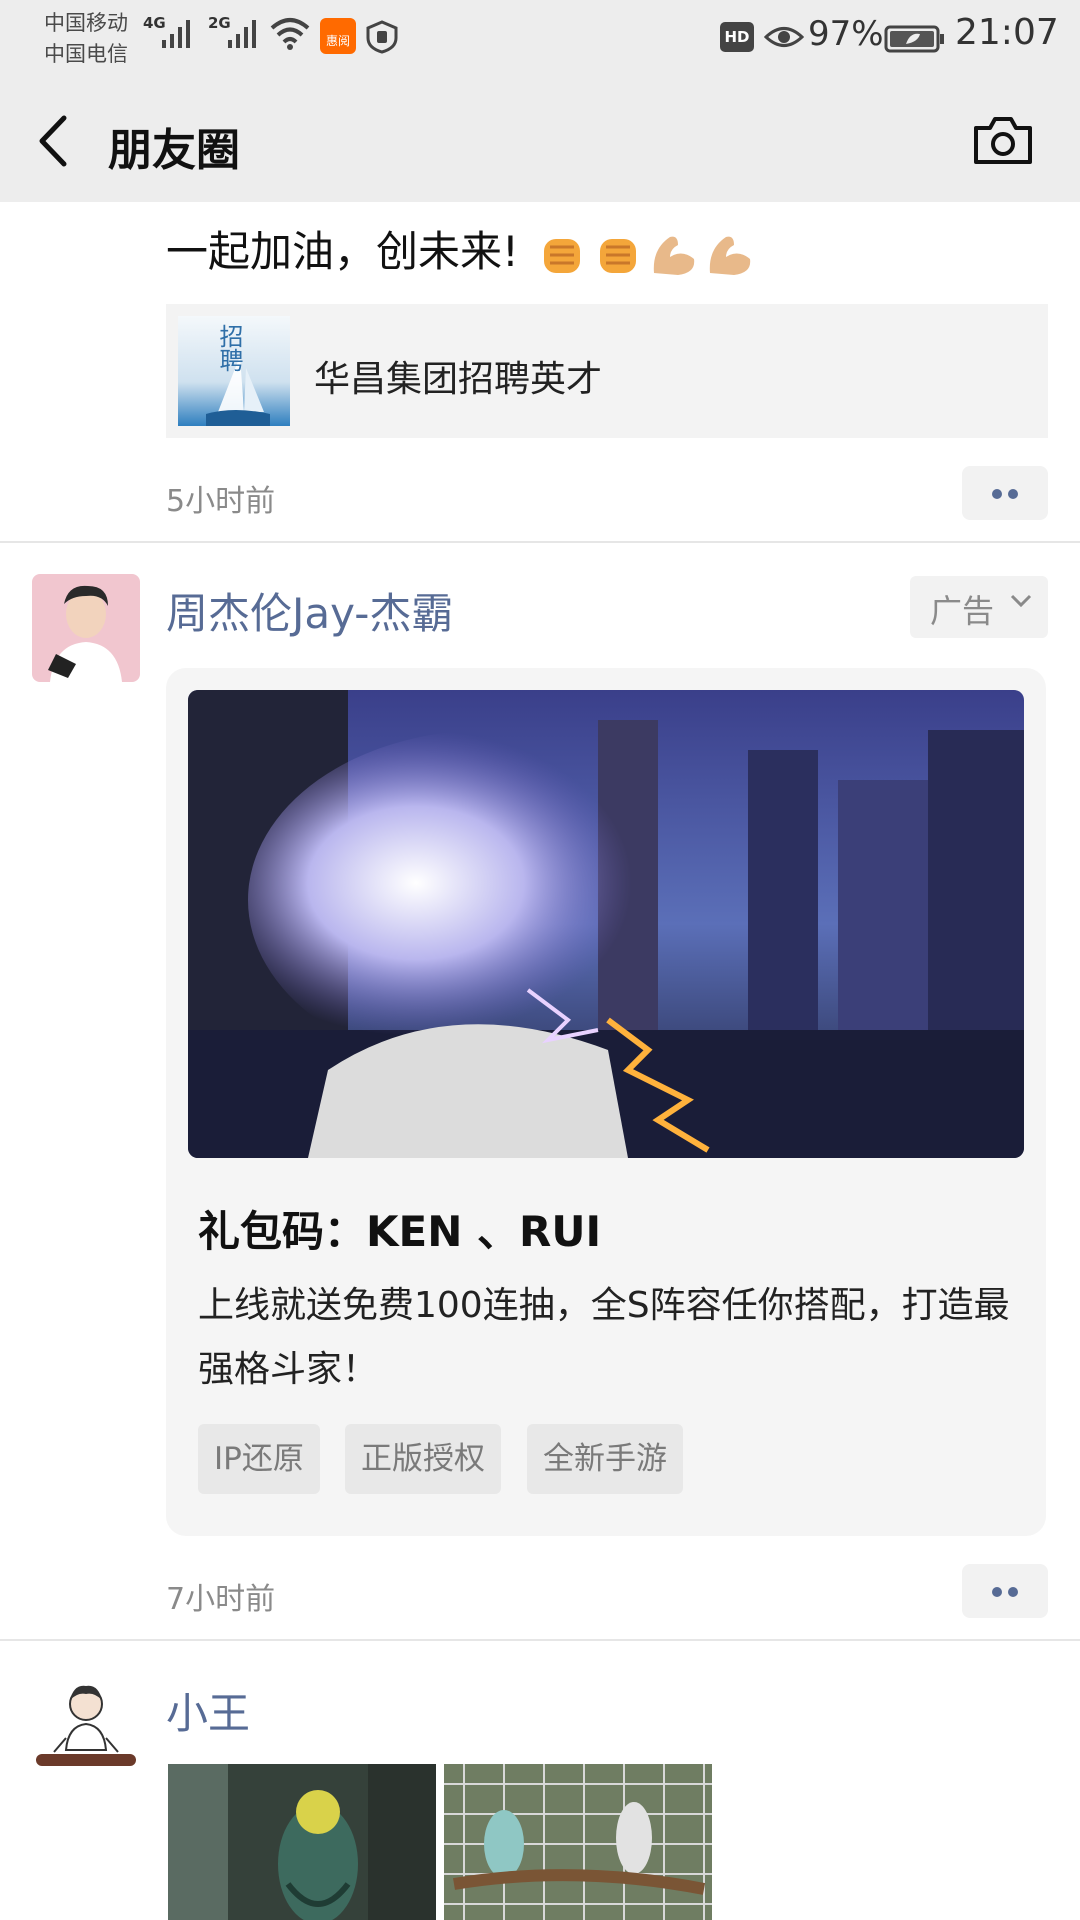  What do you see at coordinates (259, 1459) in the screenshot?
I see `ad-chip: IP还原` at bounding box center [259, 1459].